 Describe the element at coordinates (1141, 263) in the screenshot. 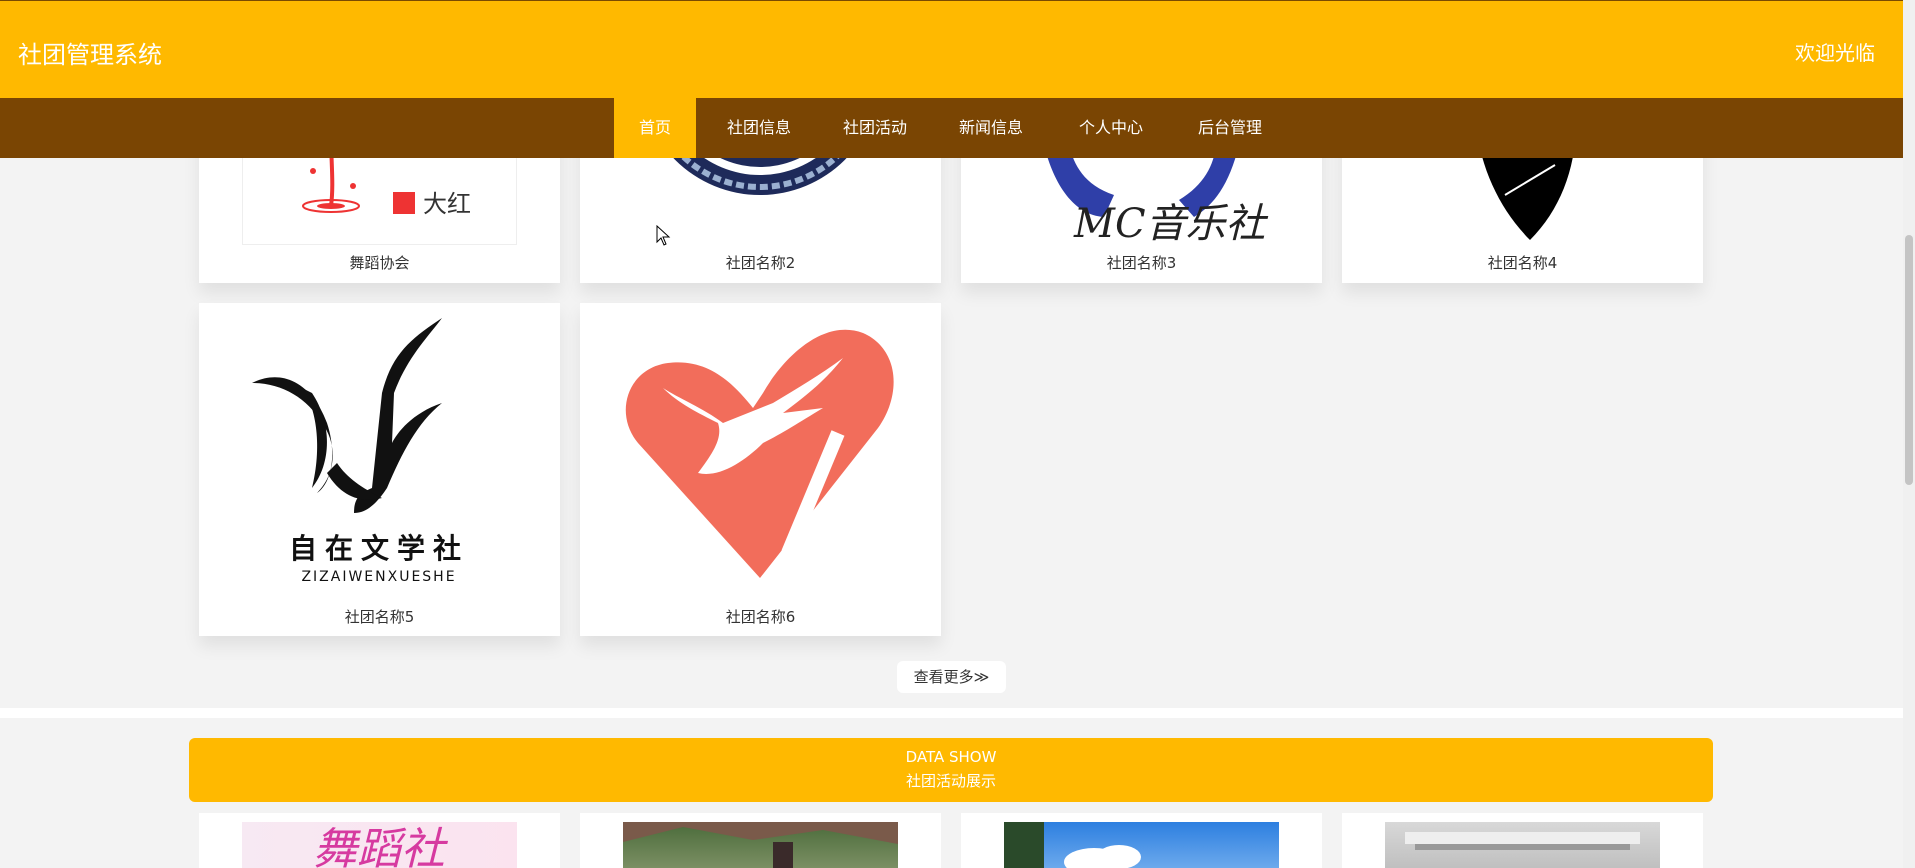

I see `club-name: 社团名称3` at that location.